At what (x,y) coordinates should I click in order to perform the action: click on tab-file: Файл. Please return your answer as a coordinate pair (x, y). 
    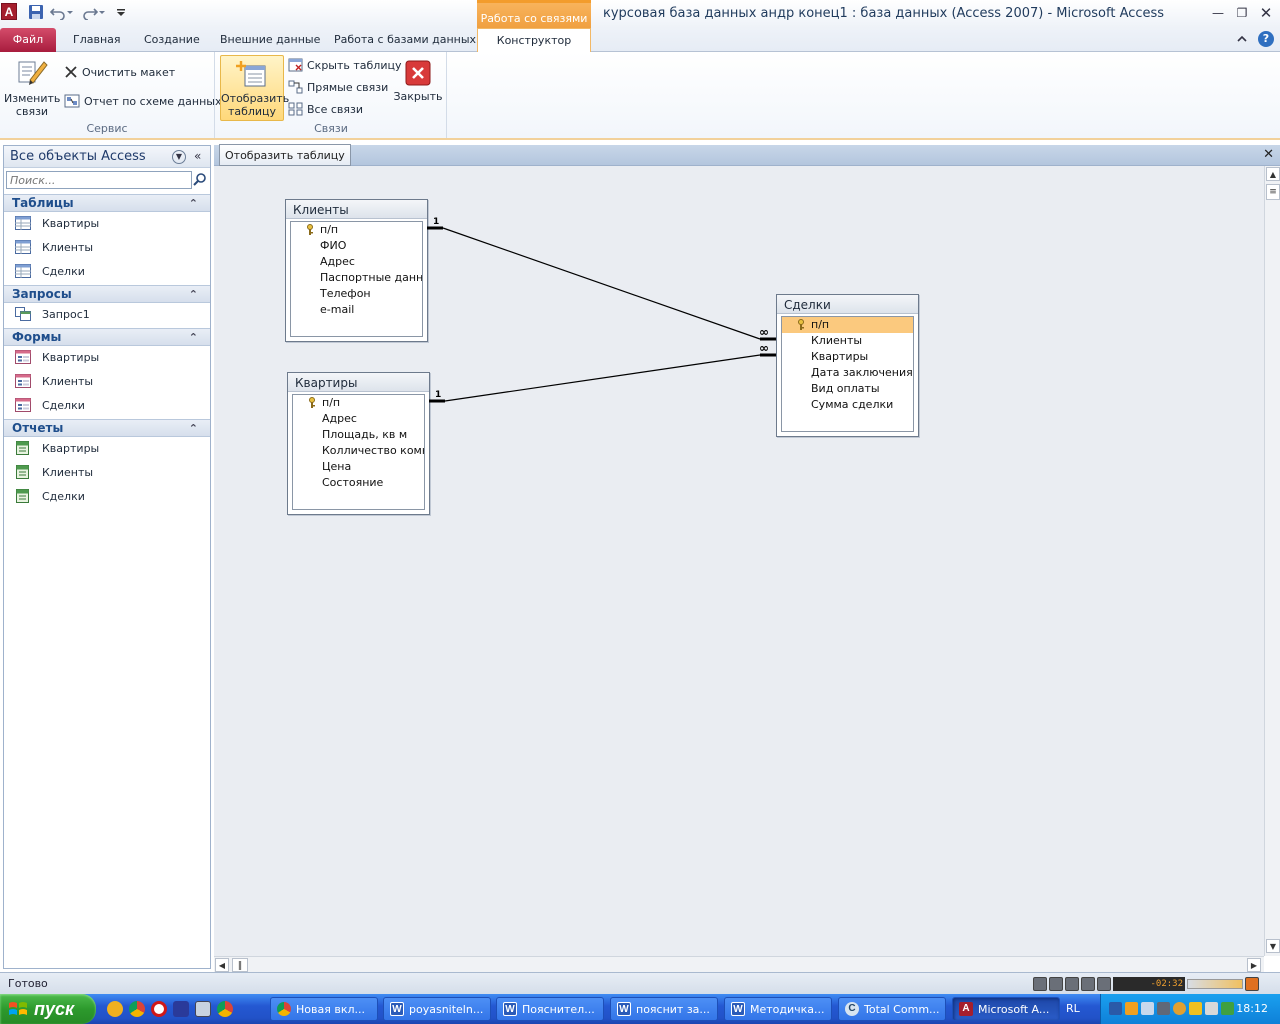
    Looking at the image, I should click on (28, 40).